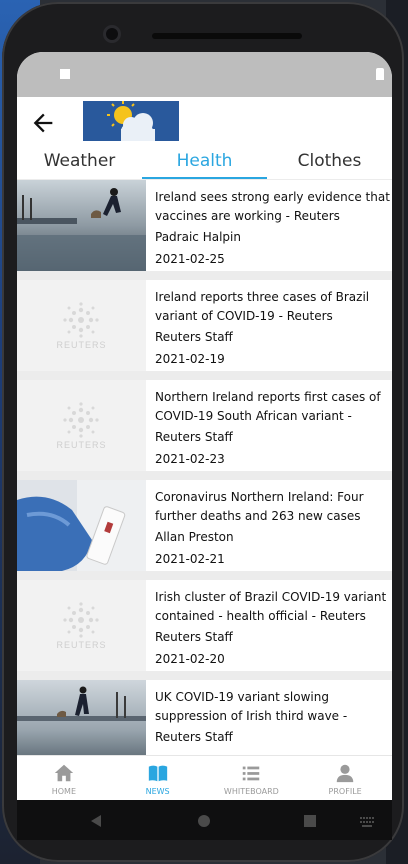 This screenshot has height=864, width=408. I want to click on category-tabs: Weather Health Clothes, so click(204, 164).